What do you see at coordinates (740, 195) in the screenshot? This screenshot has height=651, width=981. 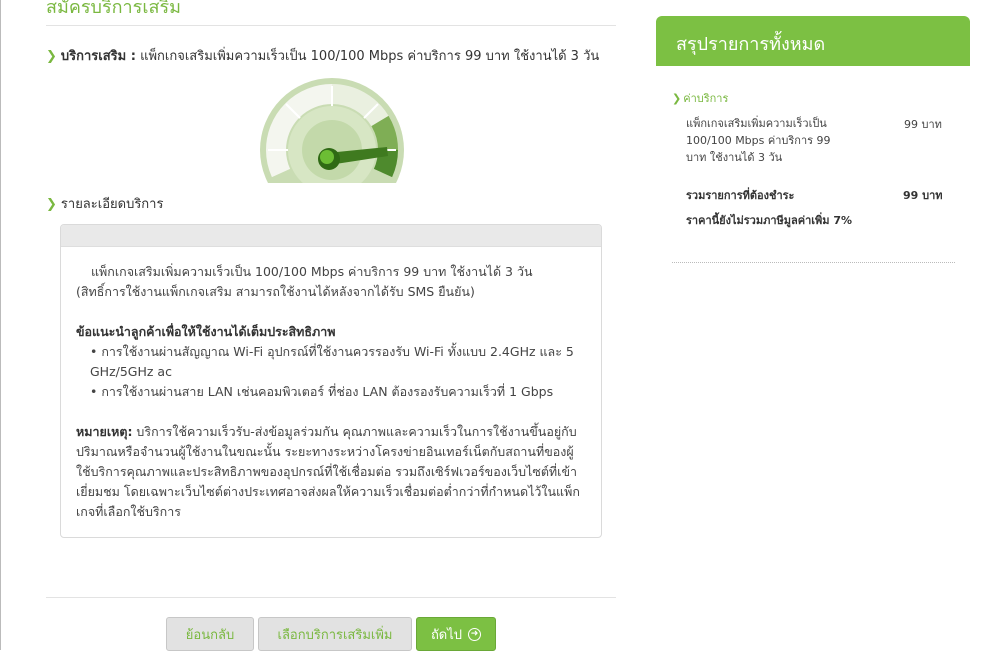 I see `total-due-label: รวมรายการที่ต้องชำระ` at bounding box center [740, 195].